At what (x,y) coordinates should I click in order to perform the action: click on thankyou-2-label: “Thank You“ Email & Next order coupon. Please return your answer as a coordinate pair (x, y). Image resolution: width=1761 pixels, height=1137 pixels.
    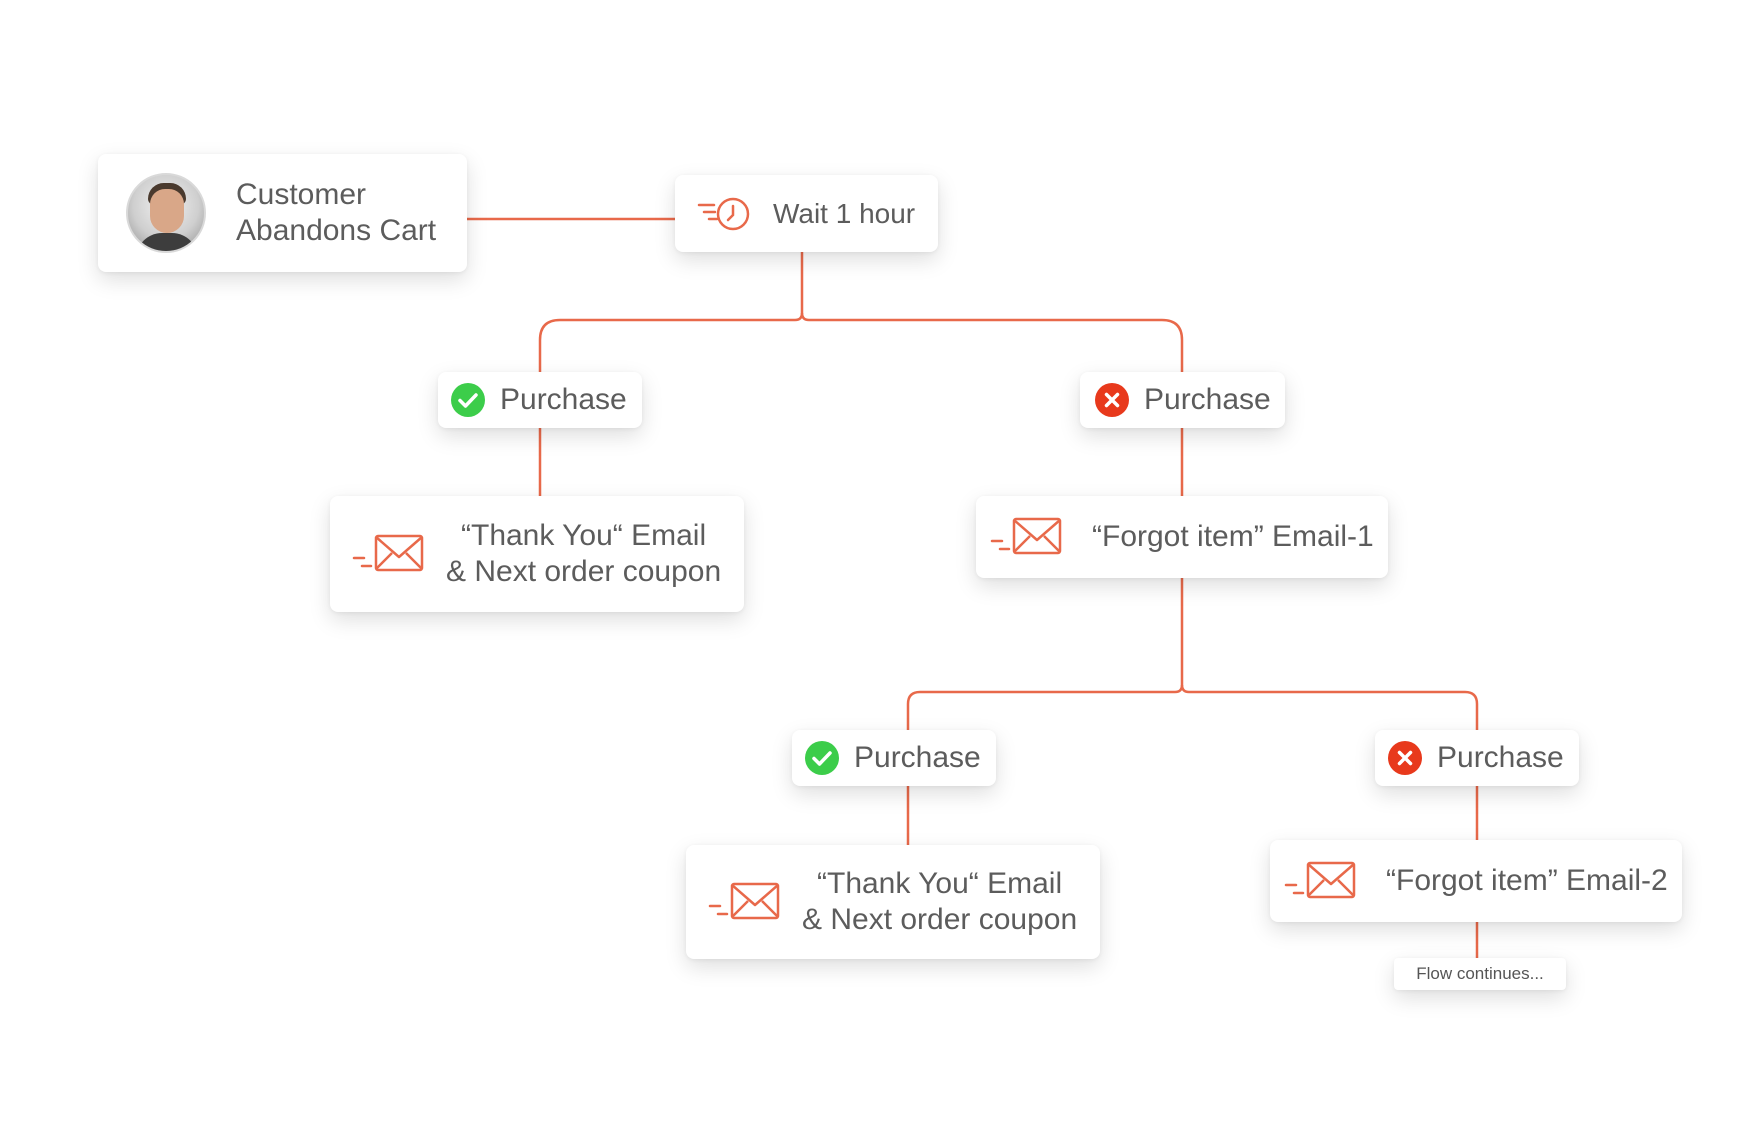
    Looking at the image, I should click on (939, 902).